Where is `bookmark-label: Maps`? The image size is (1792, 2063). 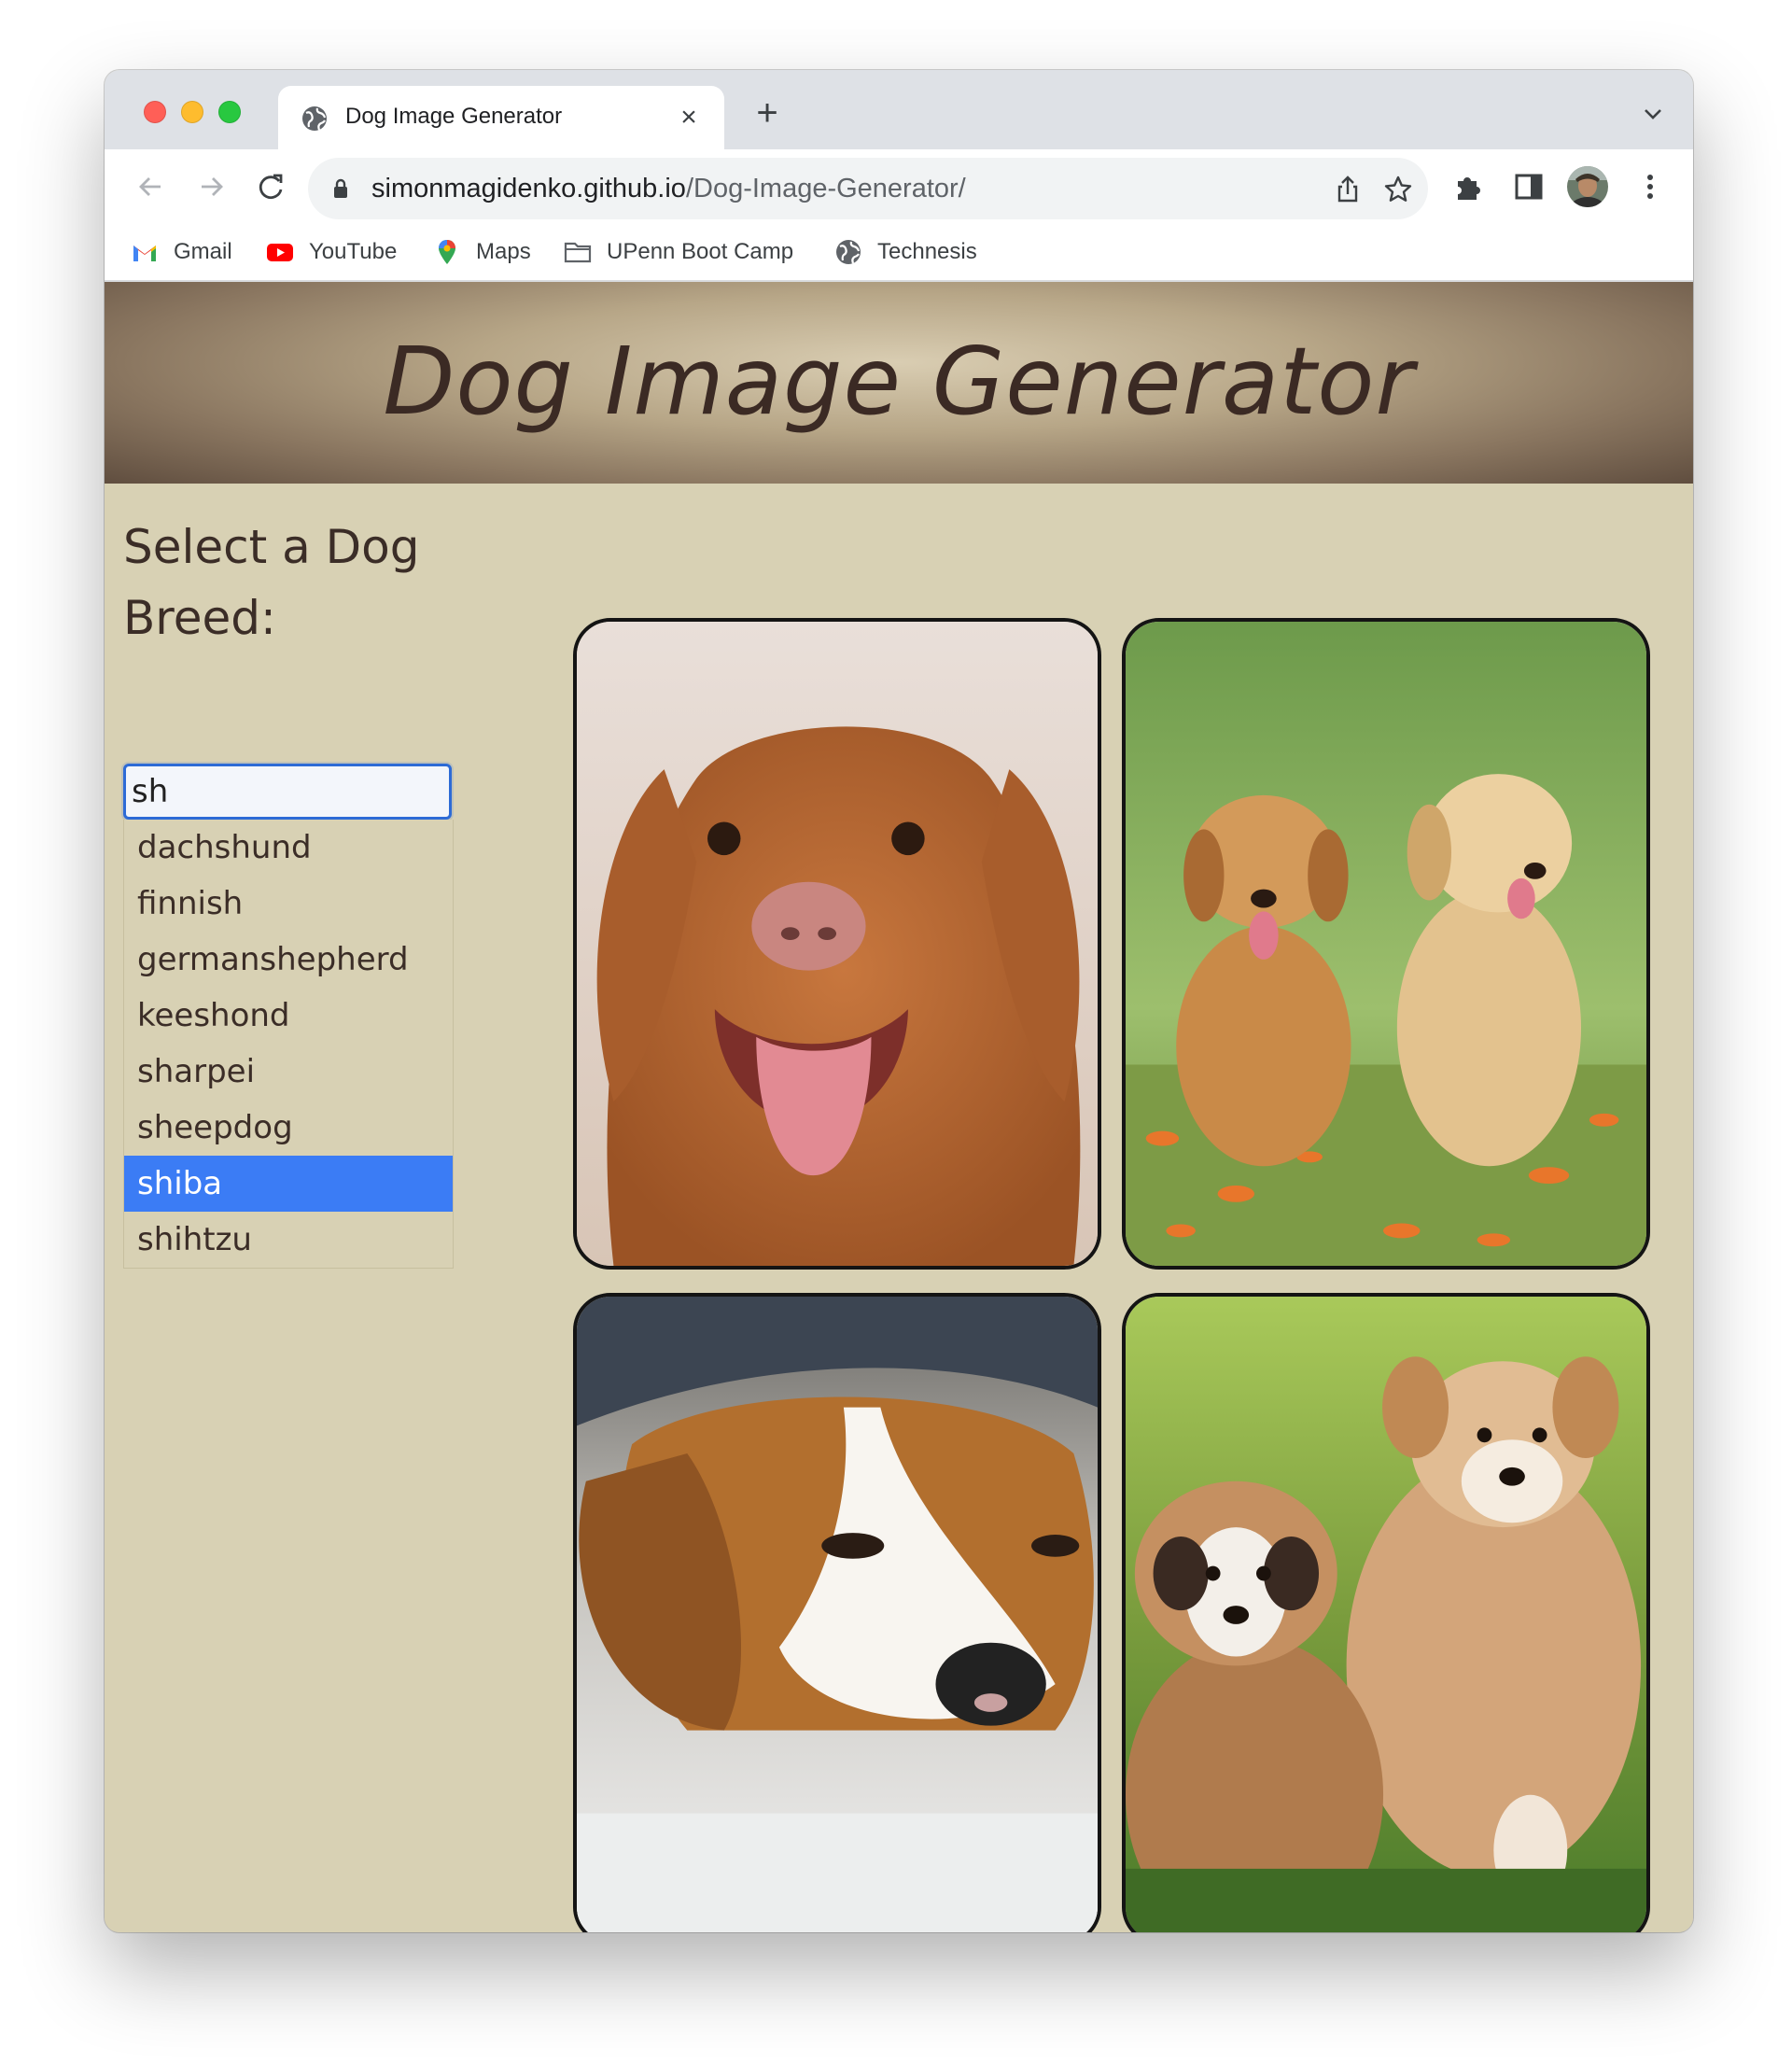 bookmark-label: Maps is located at coordinates (503, 252).